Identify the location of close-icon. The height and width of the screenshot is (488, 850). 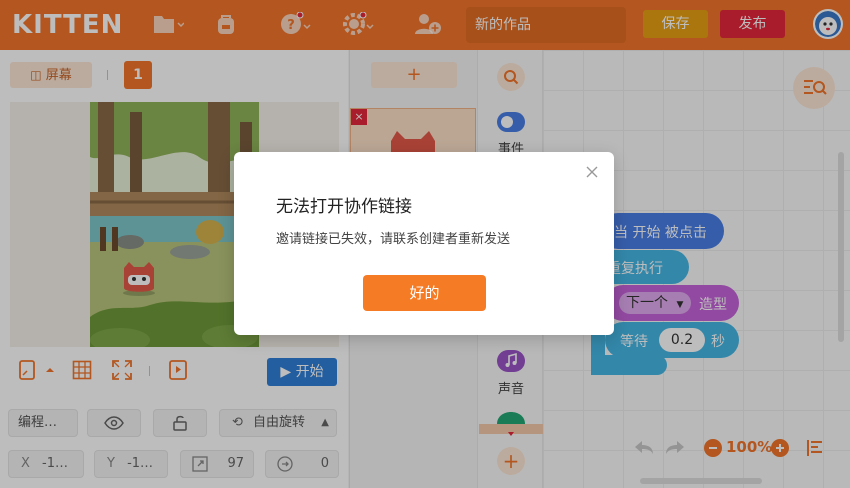
(592, 172).